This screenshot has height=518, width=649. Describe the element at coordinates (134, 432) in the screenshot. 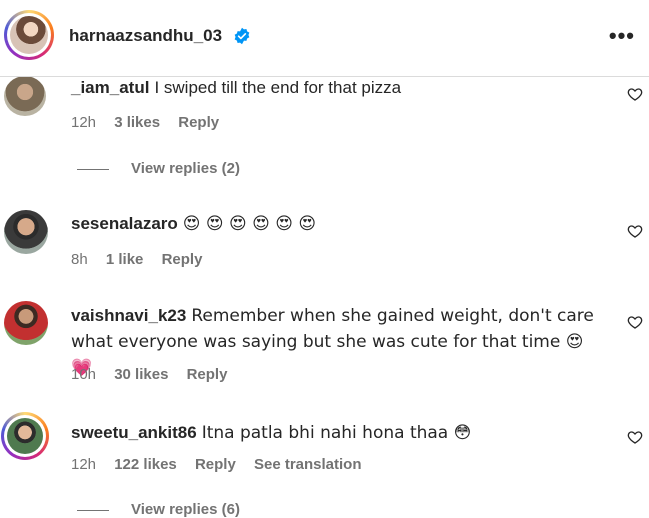

I see `comment-username: sweetu_ankit86` at that location.